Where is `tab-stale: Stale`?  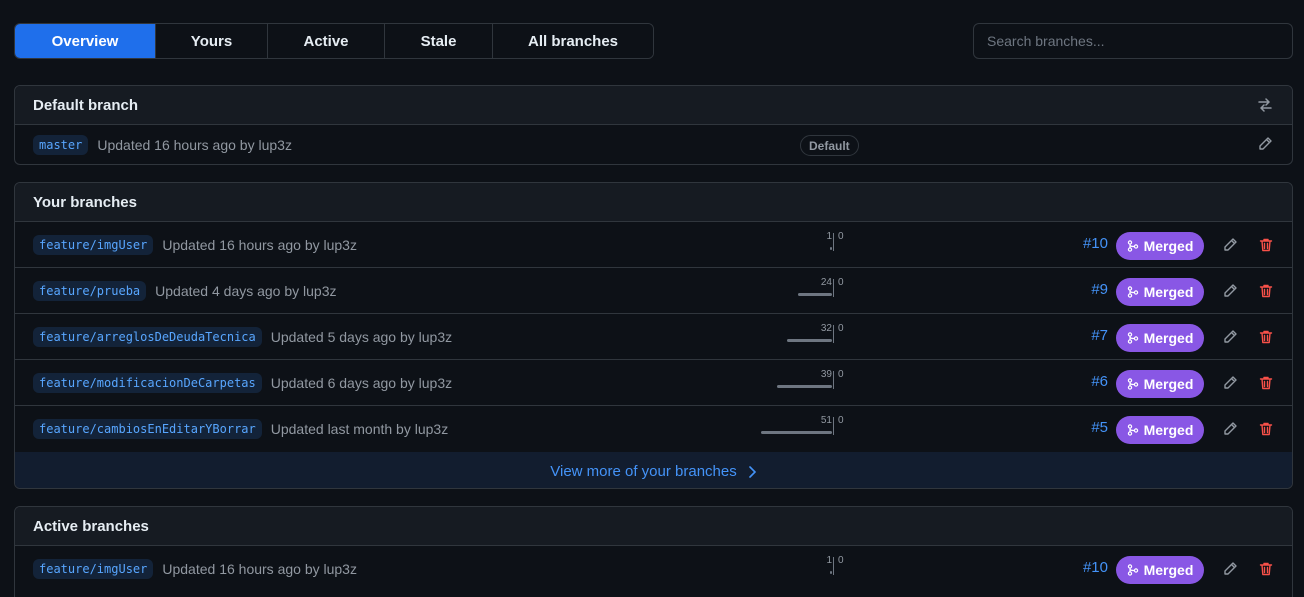
tab-stale: Stale is located at coordinates (439, 41).